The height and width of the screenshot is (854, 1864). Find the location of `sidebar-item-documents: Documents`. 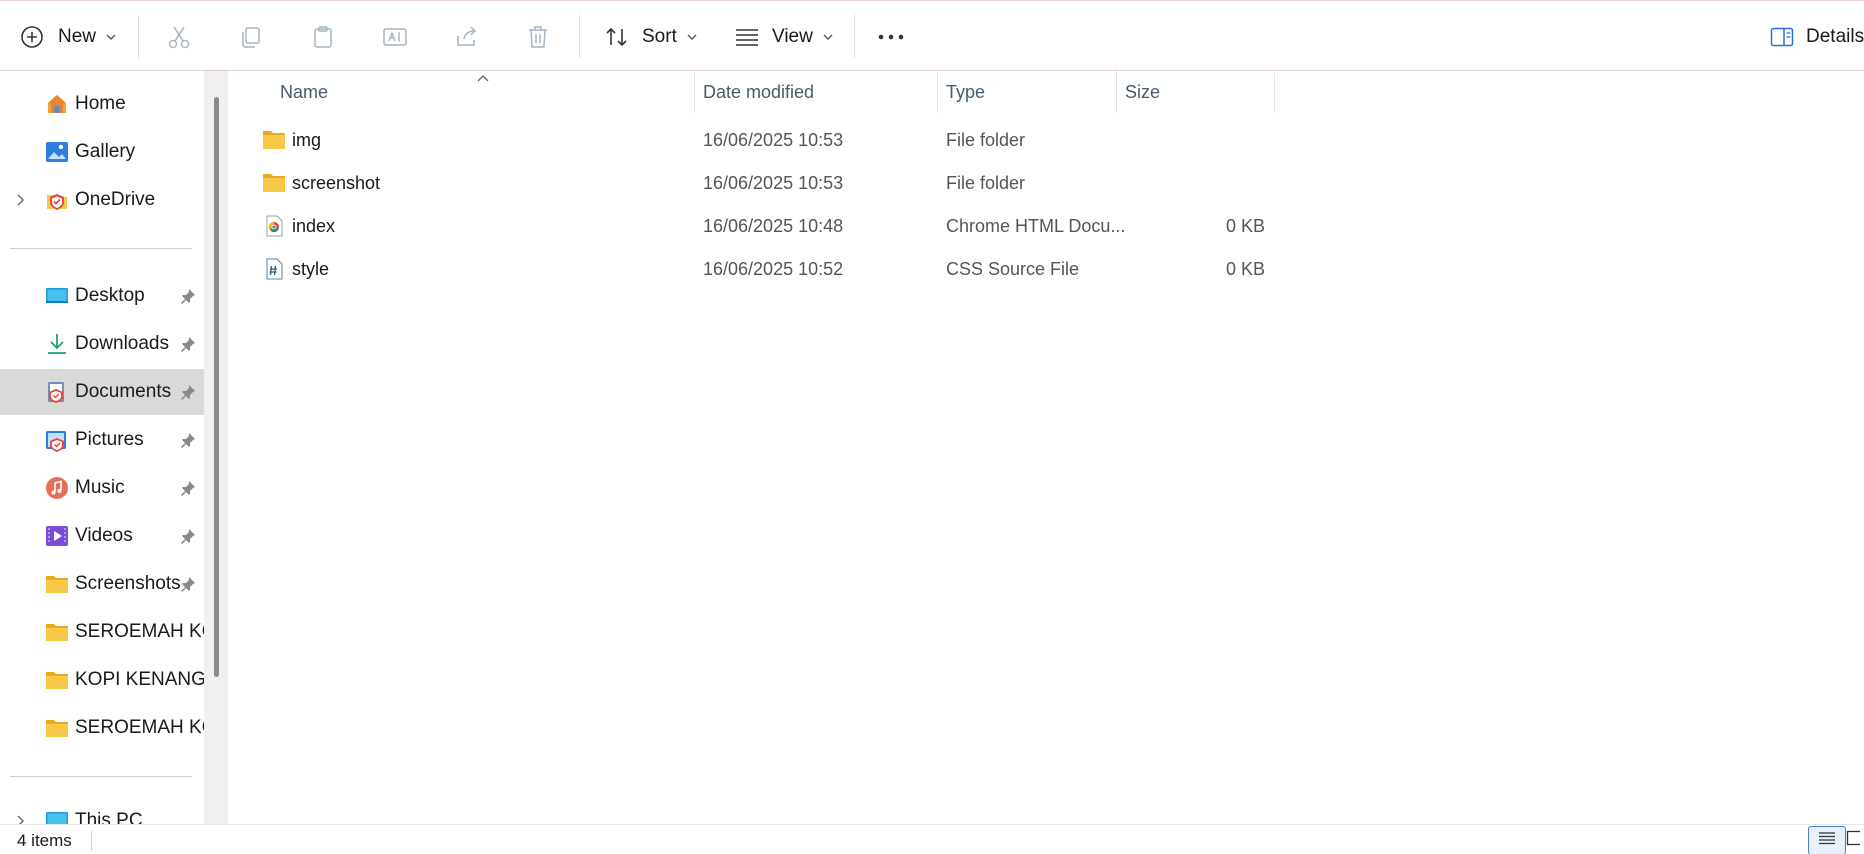

sidebar-item-documents: Documents is located at coordinates (102, 392).